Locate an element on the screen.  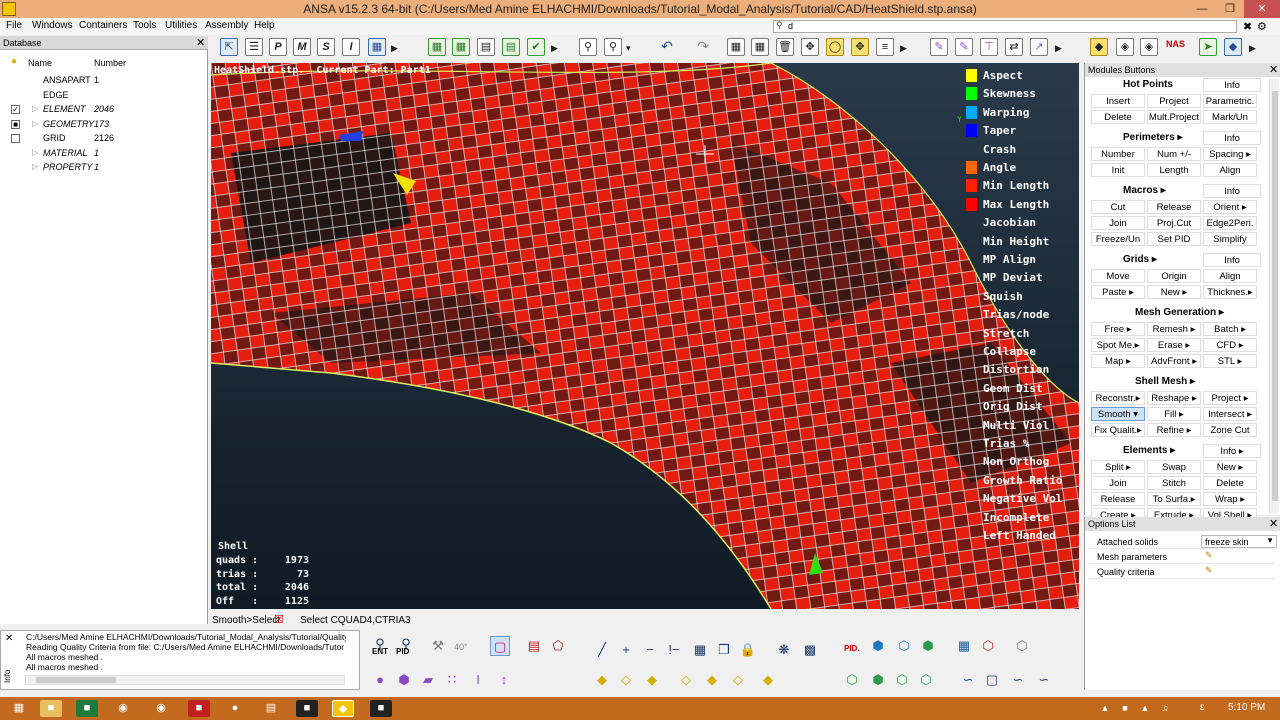
legend-item: Distortion is located at coordinates (1016, 369).